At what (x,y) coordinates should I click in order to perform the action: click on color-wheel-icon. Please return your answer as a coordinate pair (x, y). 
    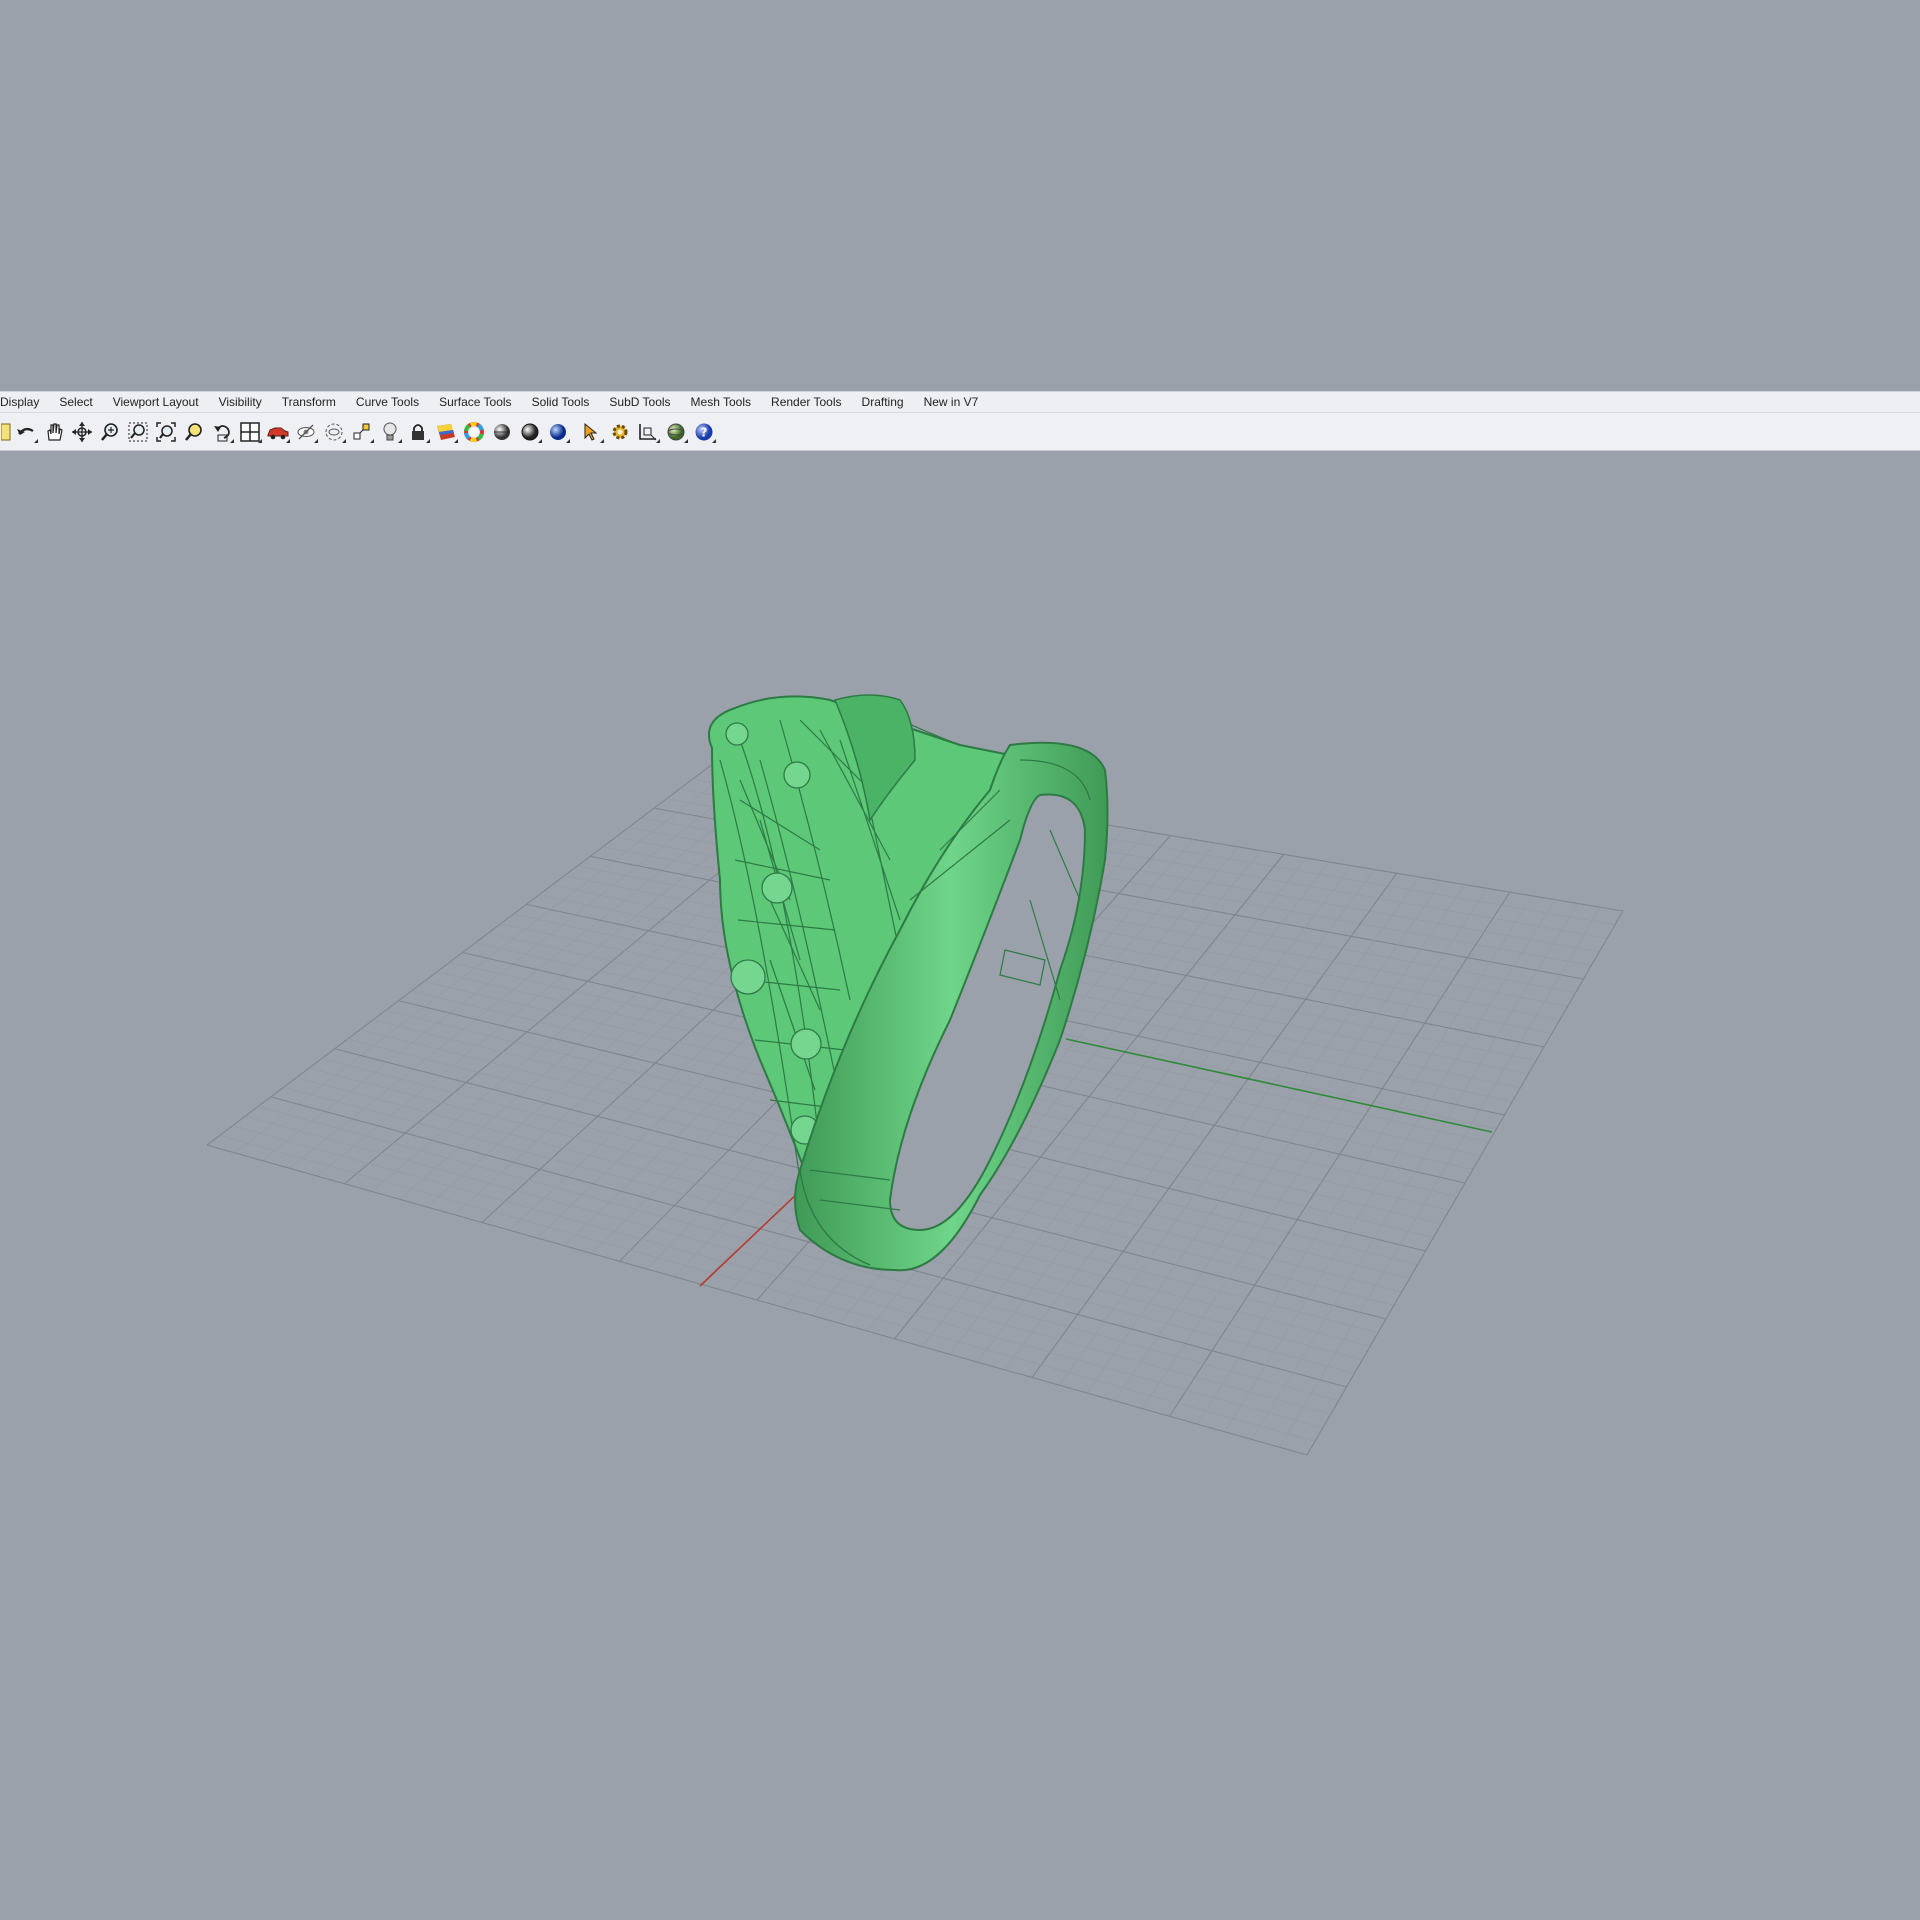
    Looking at the image, I should click on (474, 432).